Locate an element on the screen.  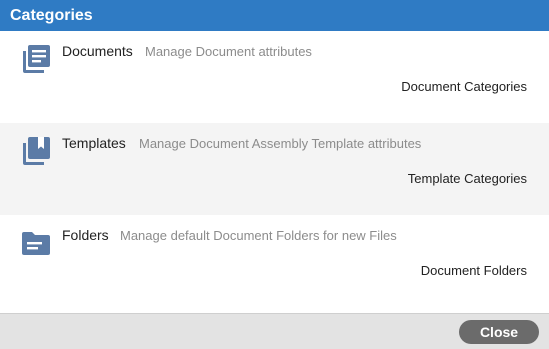
templates-title: Templates is located at coordinates (94, 143).